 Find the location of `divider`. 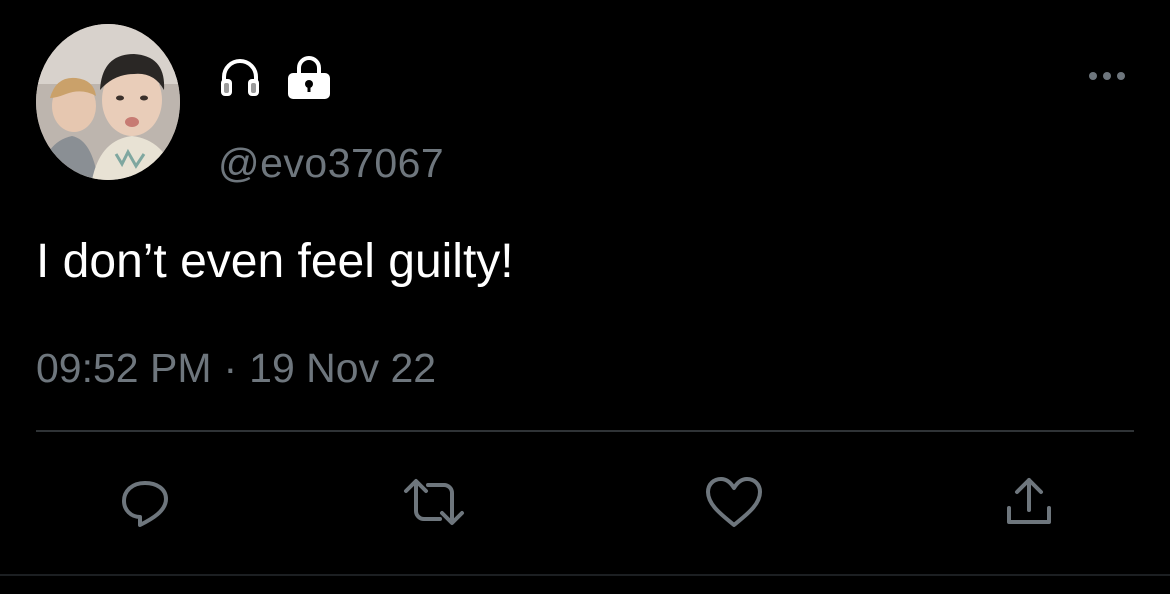

divider is located at coordinates (585, 431).